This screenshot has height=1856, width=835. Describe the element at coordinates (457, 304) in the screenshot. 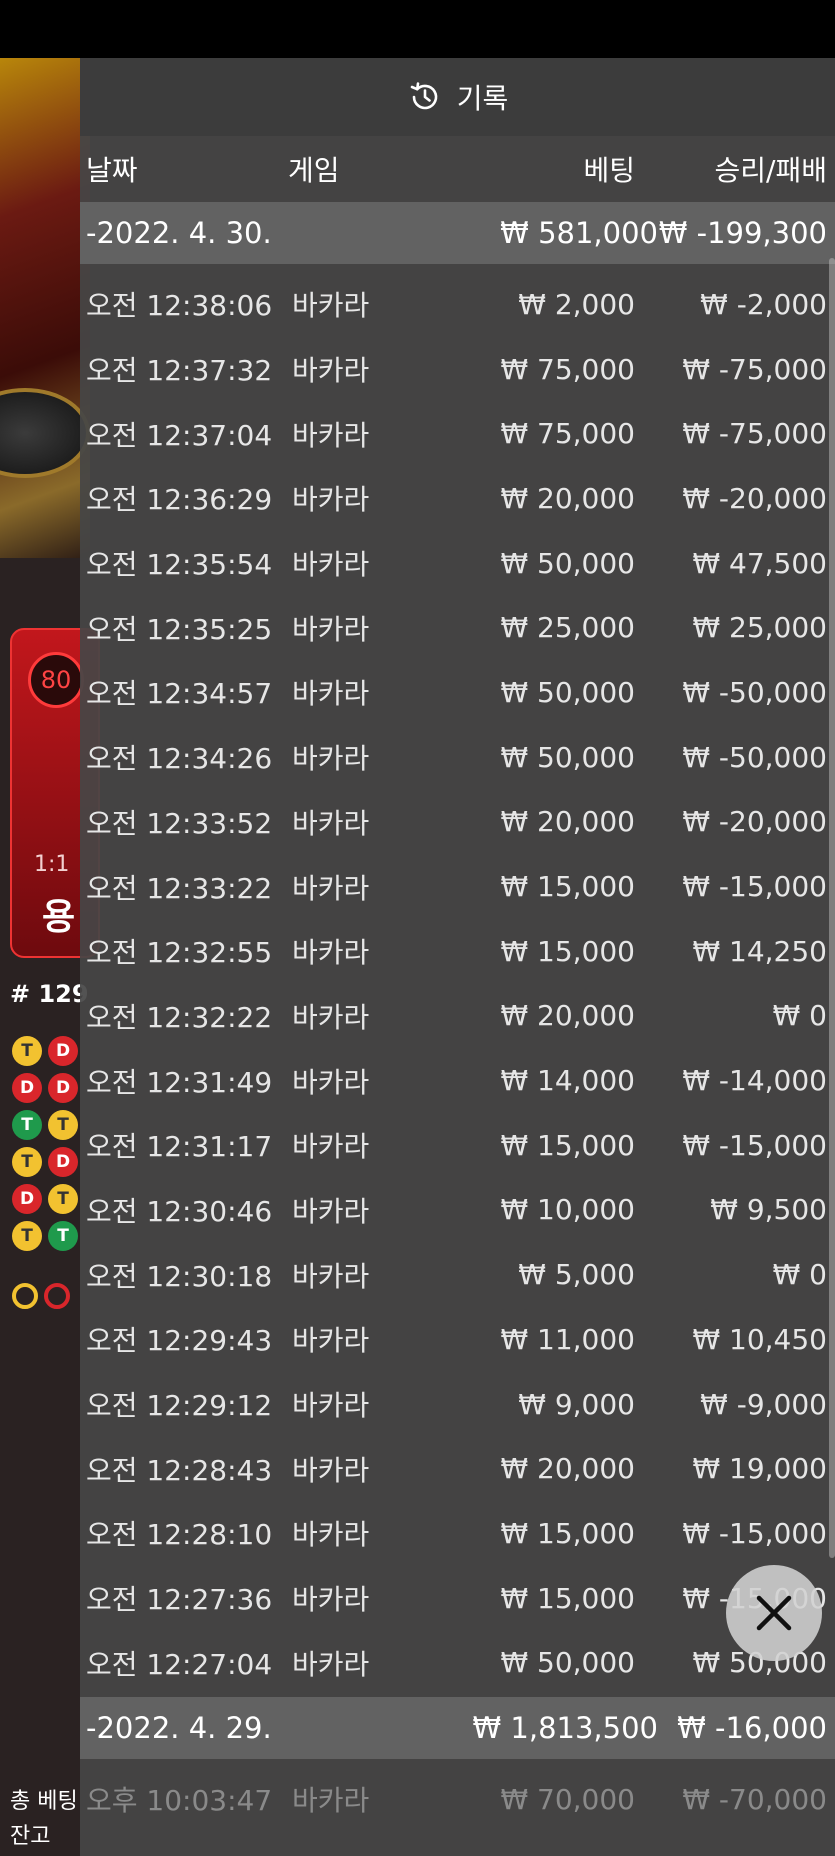

I see `history-row: 오전 12:38:06 바카라 ₩ 2,000 ₩ -2,000` at that location.